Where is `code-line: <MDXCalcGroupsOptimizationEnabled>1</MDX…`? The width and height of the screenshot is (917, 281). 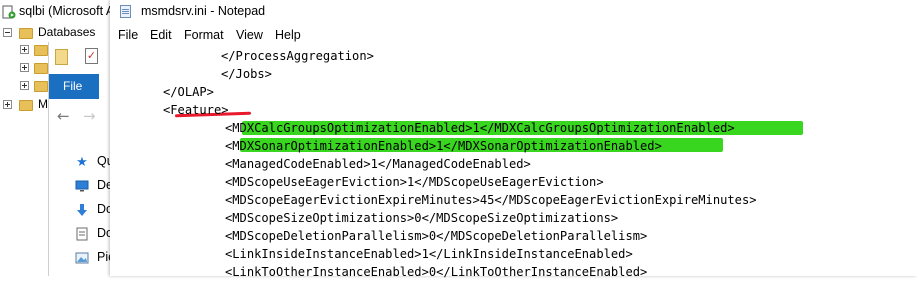 code-line: <MDXCalcGroupsOptimizationEnabled>1</MDX… is located at coordinates (480, 128).